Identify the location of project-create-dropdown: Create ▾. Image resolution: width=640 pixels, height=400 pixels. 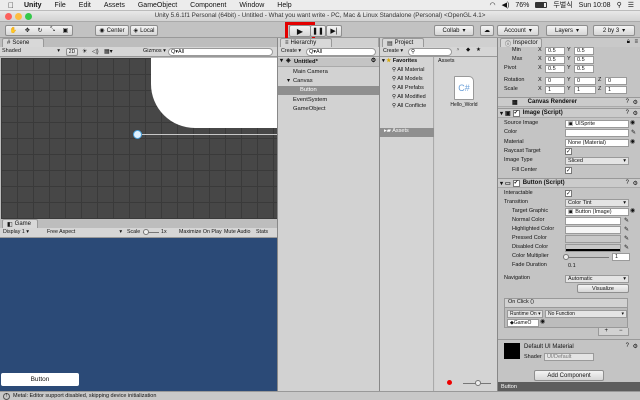
(393, 51).